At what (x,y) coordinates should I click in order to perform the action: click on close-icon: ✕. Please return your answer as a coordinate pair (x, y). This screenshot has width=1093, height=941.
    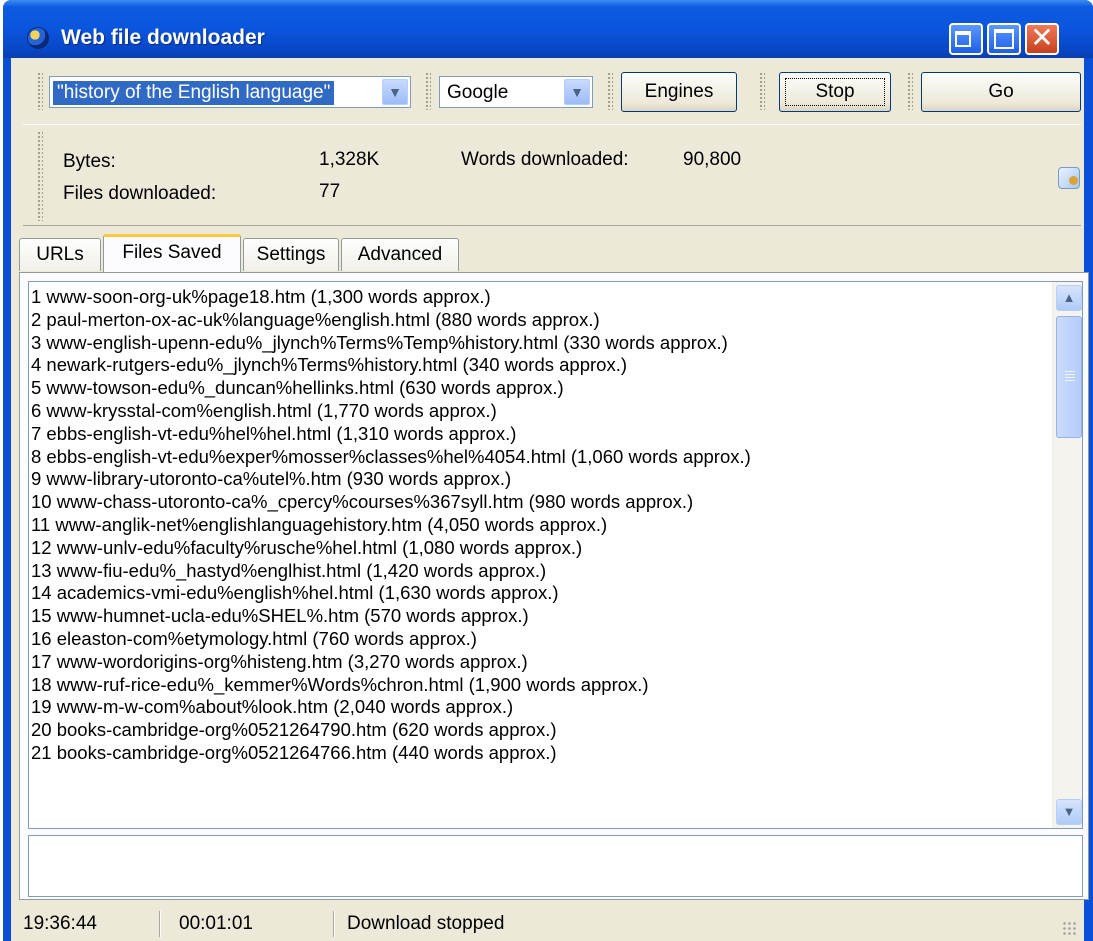
    Looking at the image, I should click on (1042, 37).